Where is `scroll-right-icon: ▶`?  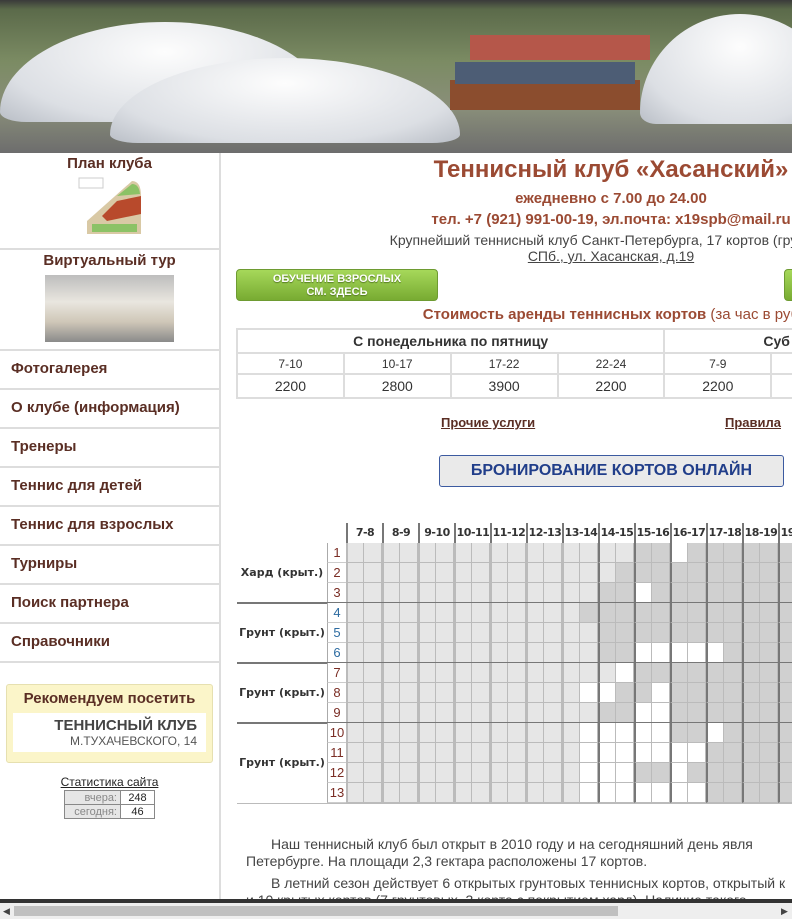
scroll-right-icon: ▶ is located at coordinates (784, 911).